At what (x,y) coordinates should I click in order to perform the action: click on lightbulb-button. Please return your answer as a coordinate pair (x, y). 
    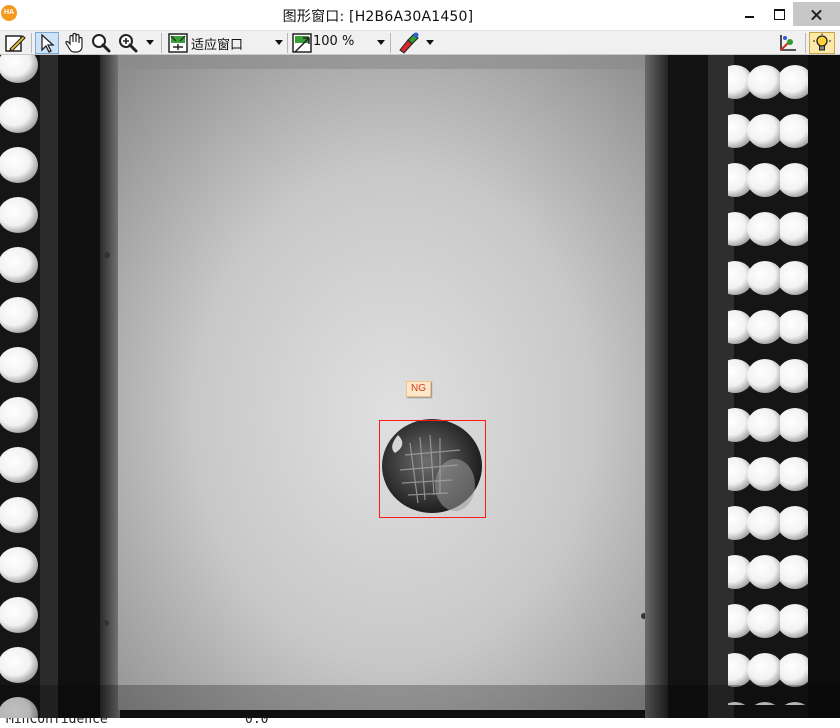
    Looking at the image, I should click on (822, 43).